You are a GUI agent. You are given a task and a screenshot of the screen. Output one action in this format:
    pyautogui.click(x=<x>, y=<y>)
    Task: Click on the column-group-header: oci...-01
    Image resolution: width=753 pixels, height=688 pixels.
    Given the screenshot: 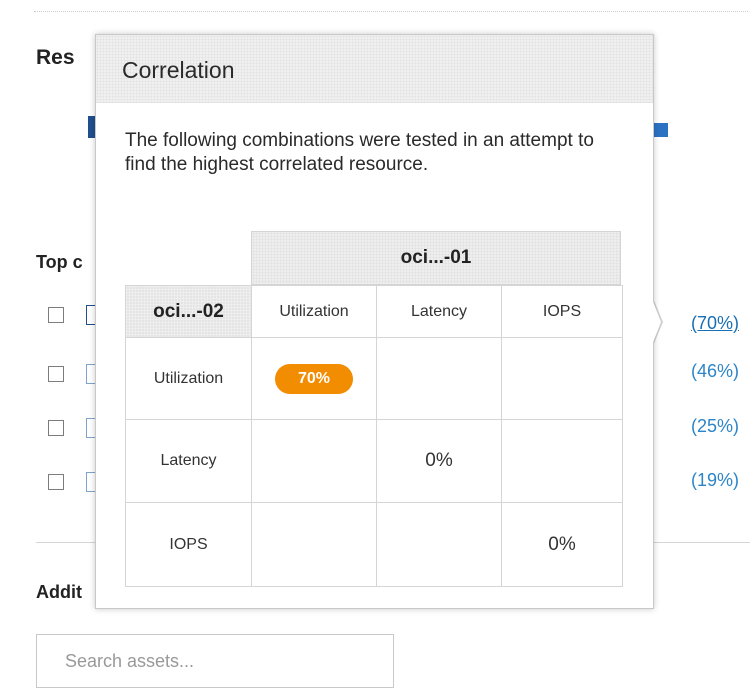 What is the action you would take?
    pyautogui.click(x=436, y=258)
    